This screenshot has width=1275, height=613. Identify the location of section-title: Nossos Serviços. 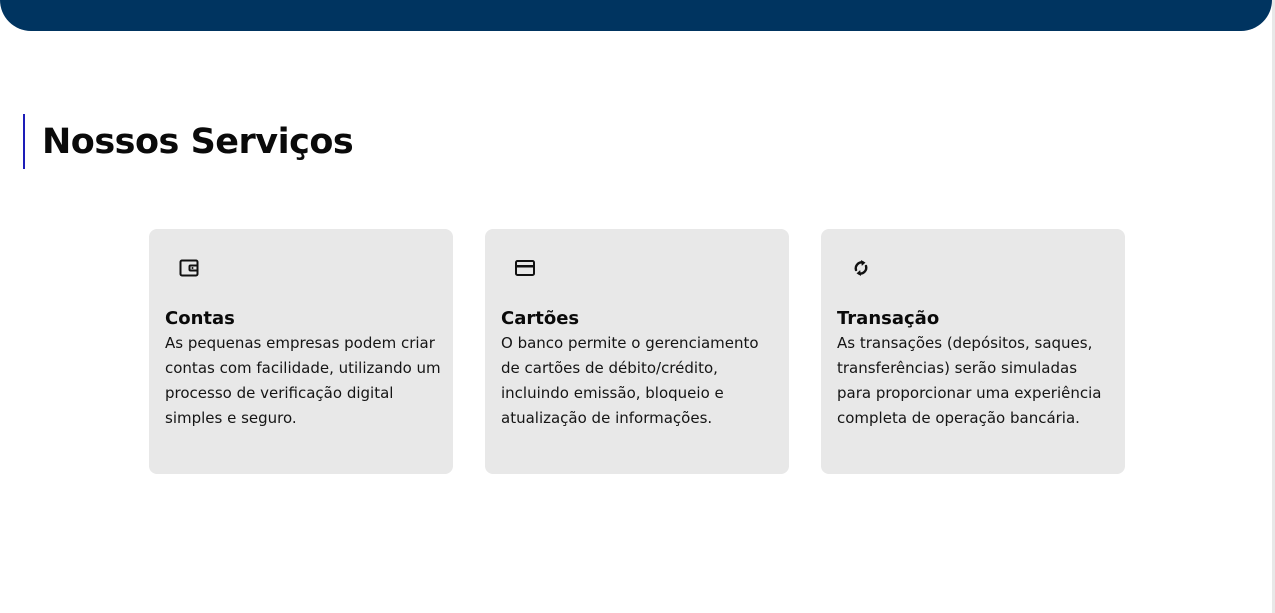
(198, 141).